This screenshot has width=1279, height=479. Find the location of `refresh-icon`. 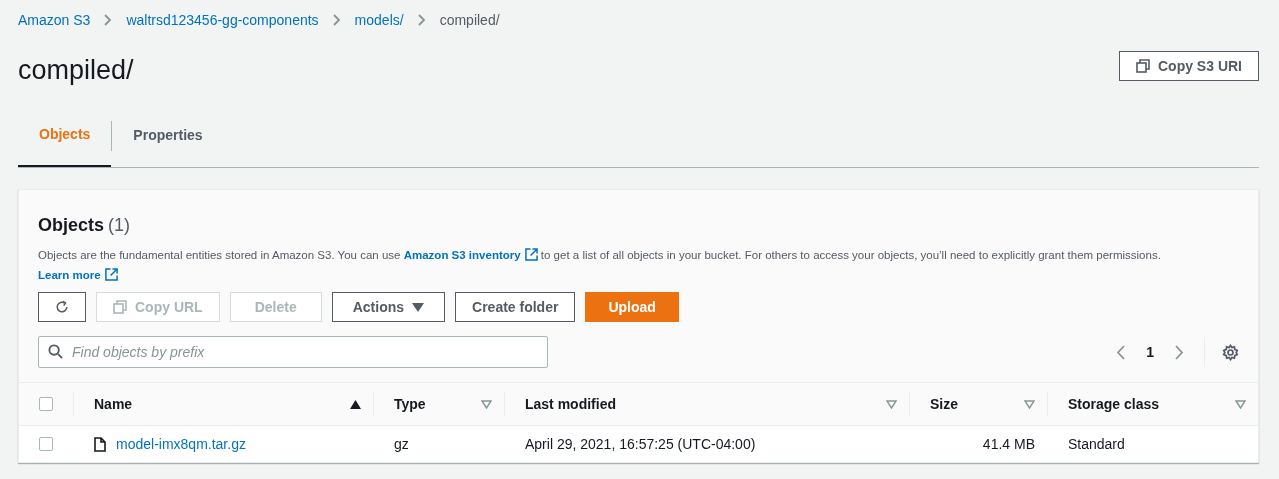

refresh-icon is located at coordinates (62, 307).